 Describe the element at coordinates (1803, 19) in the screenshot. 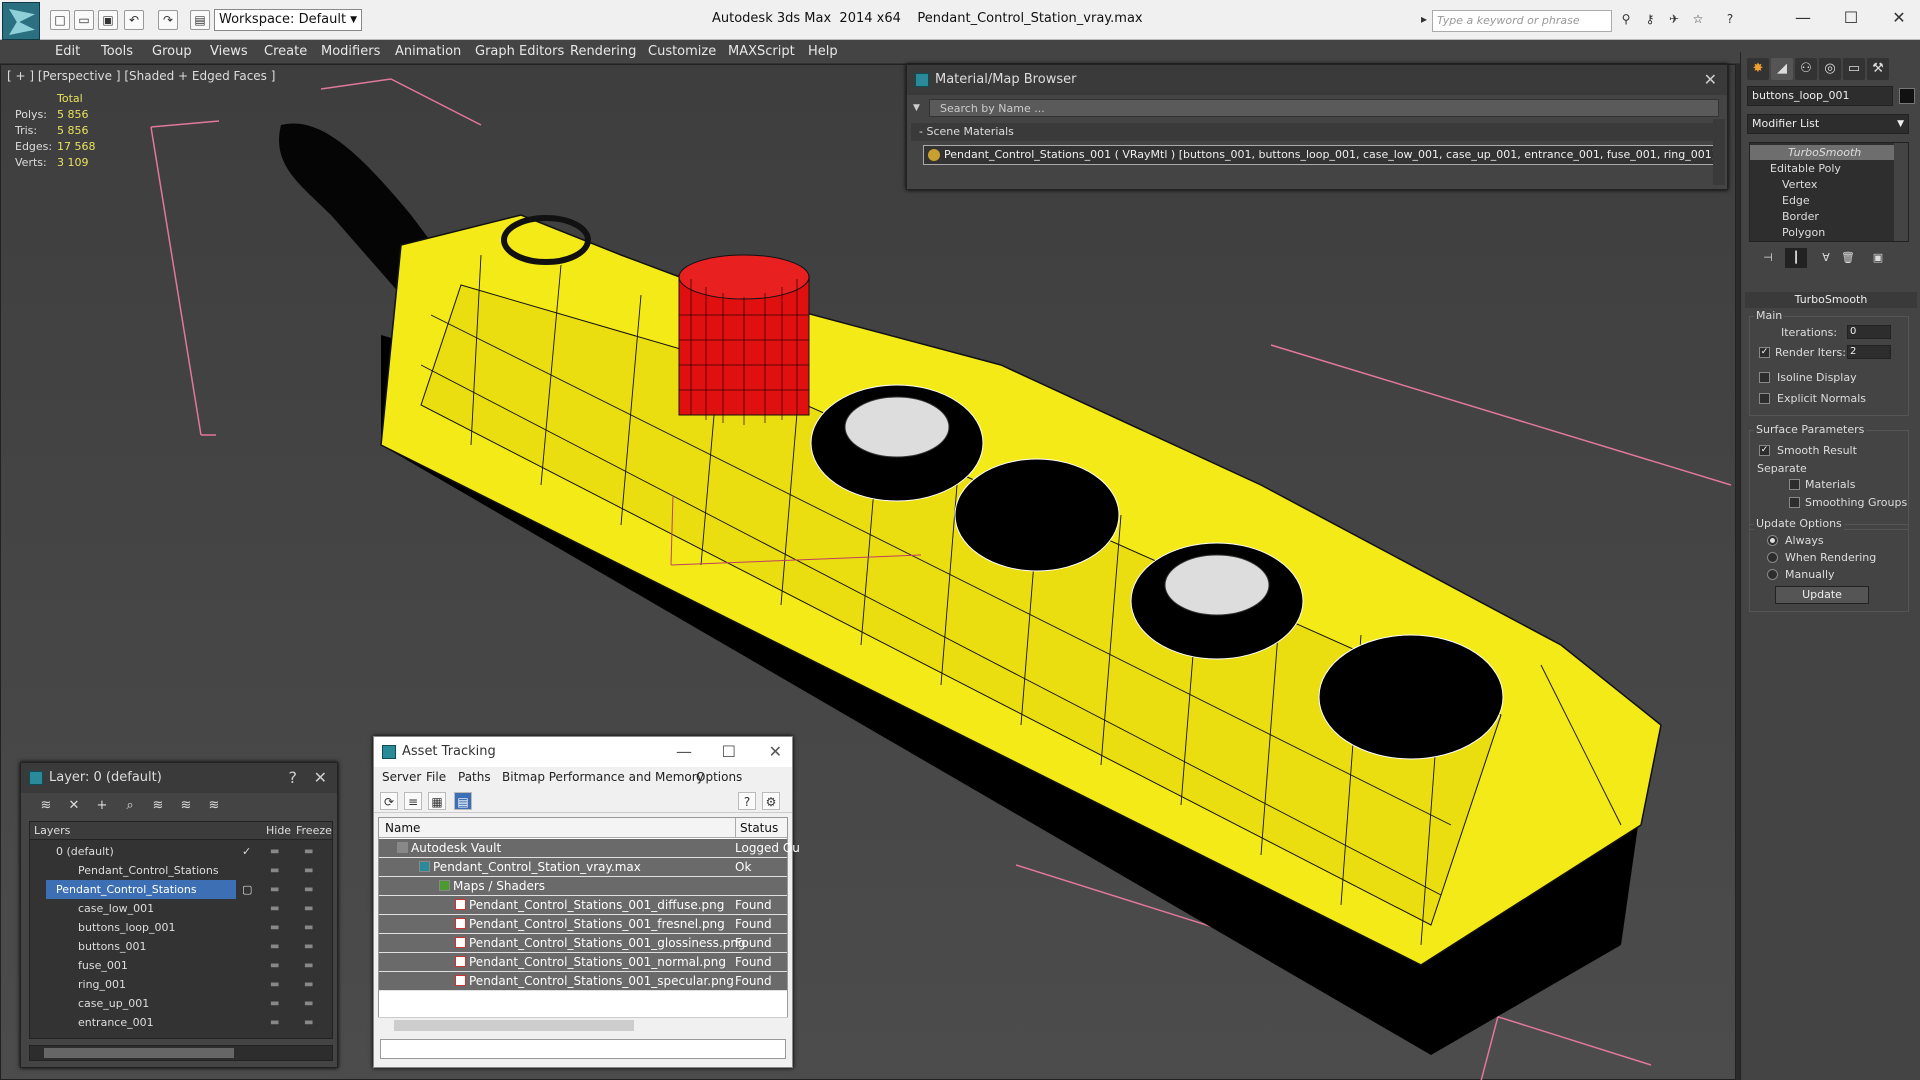

I see `minimize-button: —` at that location.